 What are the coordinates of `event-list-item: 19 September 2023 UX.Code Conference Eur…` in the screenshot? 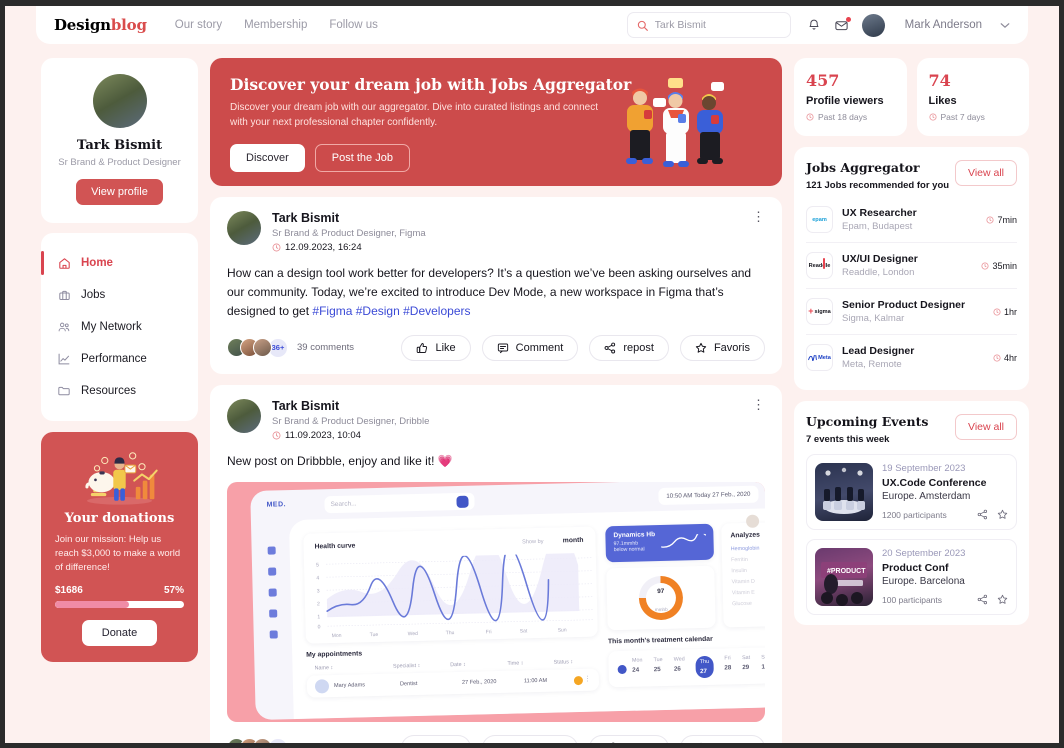 It's located at (911, 492).